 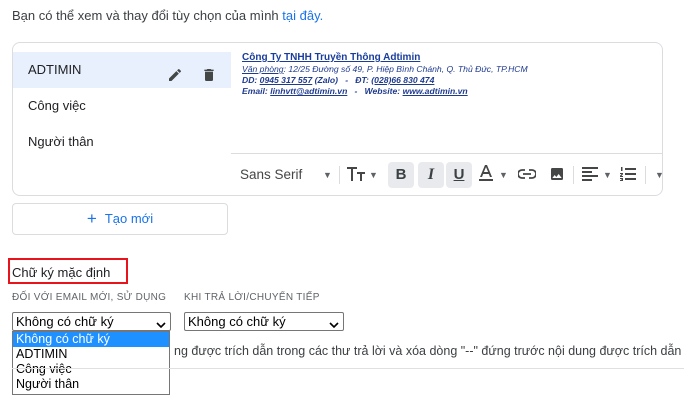 What do you see at coordinates (251, 80) in the screenshot?
I see `dd-label: DD:` at bounding box center [251, 80].